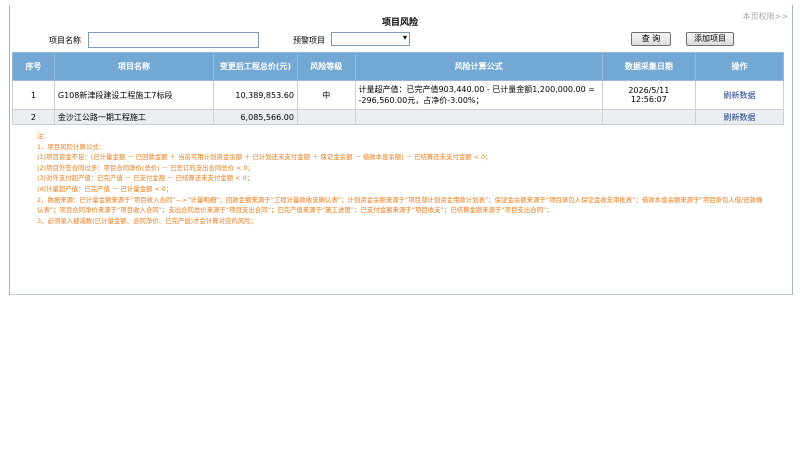 The height and width of the screenshot is (450, 800). Describe the element at coordinates (173, 40) in the screenshot. I see `project-name-input` at that location.